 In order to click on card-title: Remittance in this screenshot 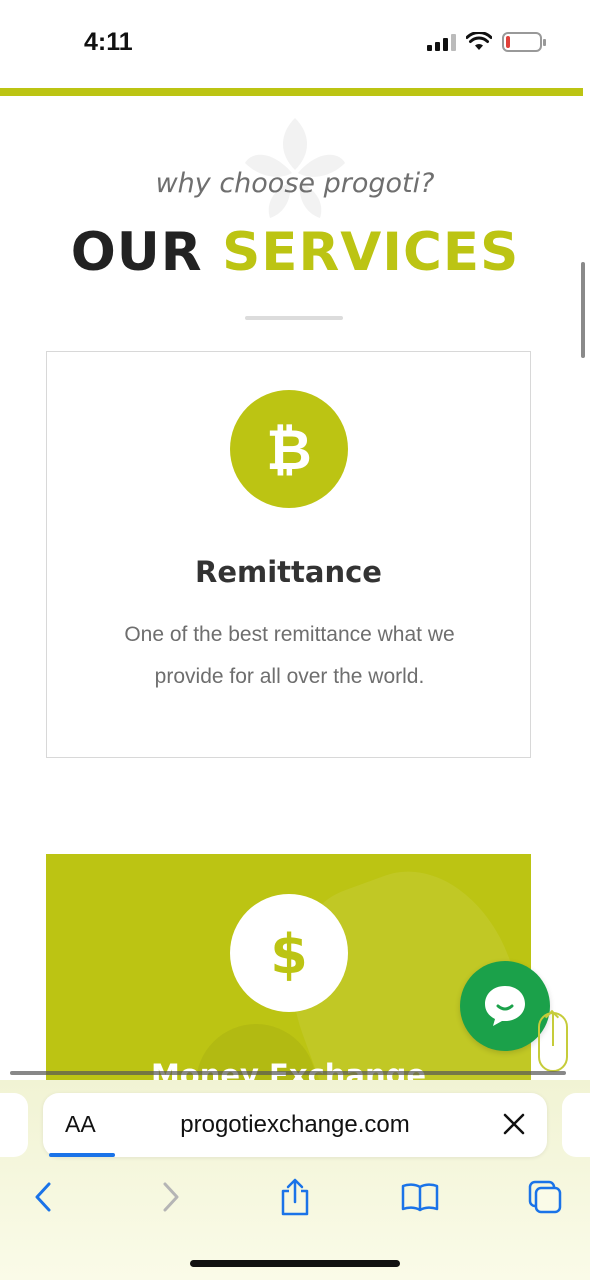, I will do `click(288, 572)`.